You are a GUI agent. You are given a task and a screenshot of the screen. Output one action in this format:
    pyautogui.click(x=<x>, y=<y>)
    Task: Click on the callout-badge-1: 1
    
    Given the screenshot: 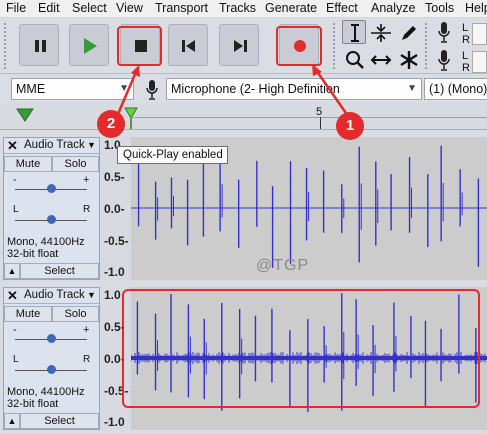 What is the action you would take?
    pyautogui.click(x=350, y=126)
    